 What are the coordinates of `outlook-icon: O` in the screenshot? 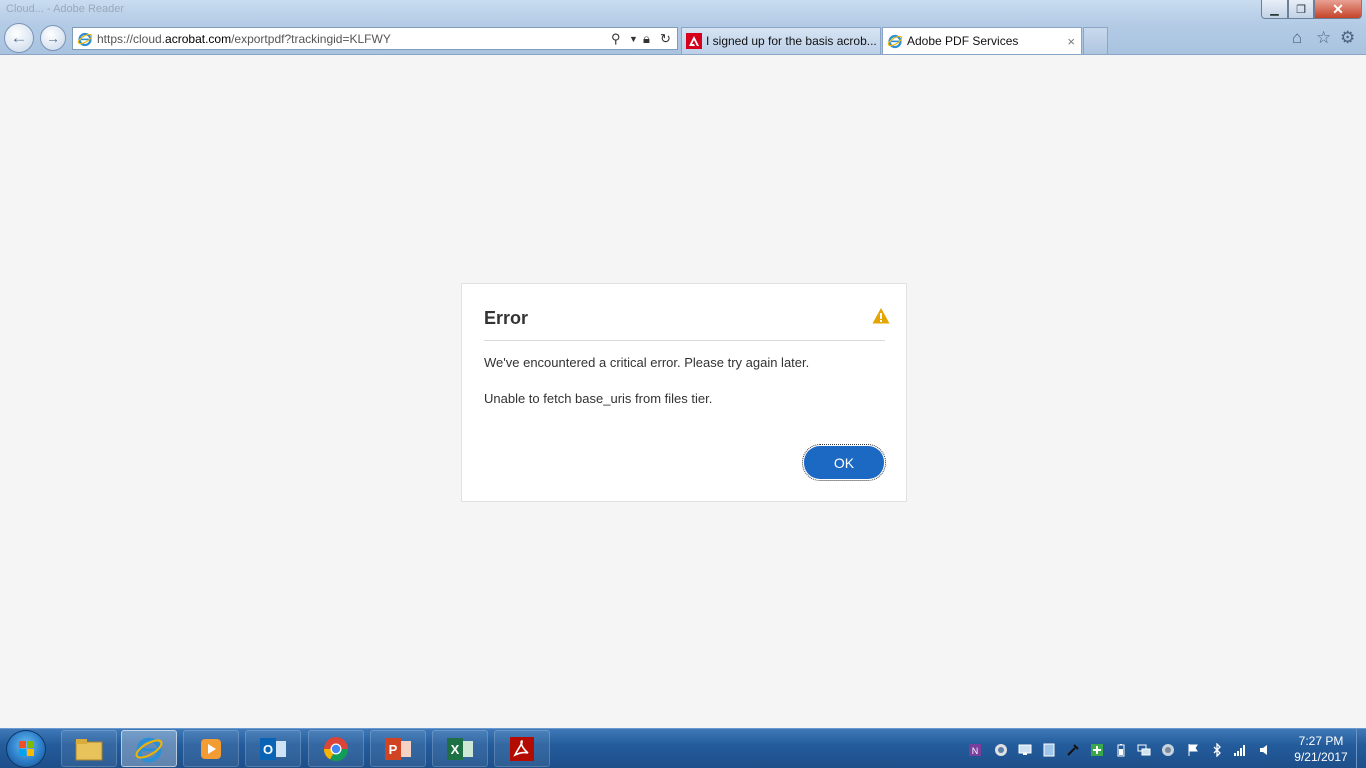 It's located at (273, 748).